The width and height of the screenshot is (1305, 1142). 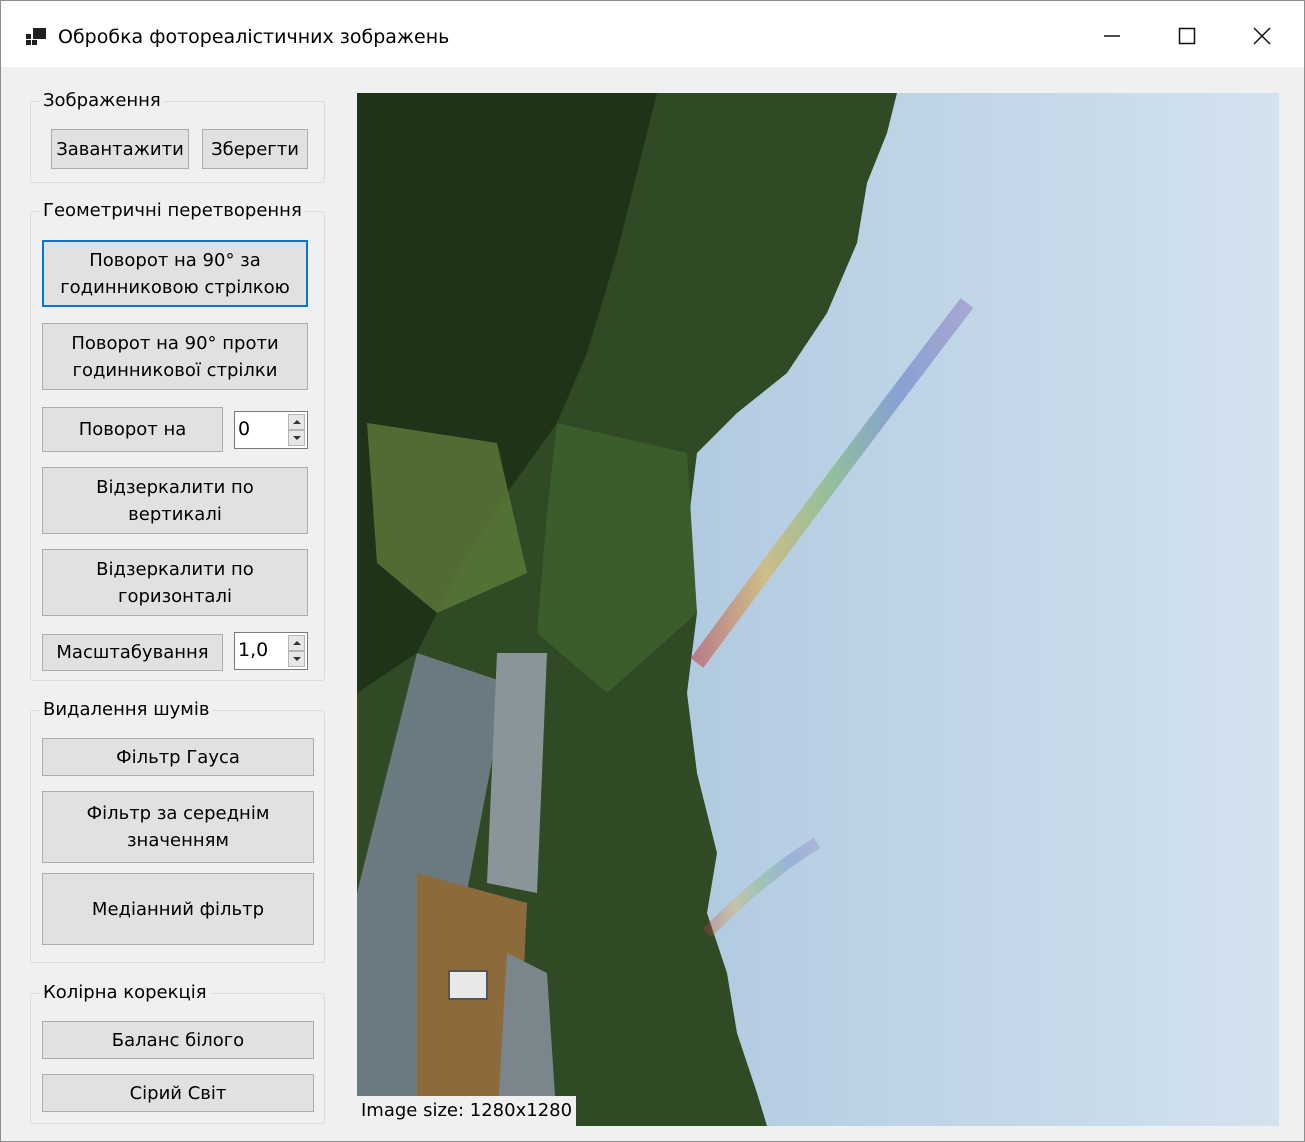 What do you see at coordinates (255, 149) in the screenshot?
I see `save-button: Зберегти` at bounding box center [255, 149].